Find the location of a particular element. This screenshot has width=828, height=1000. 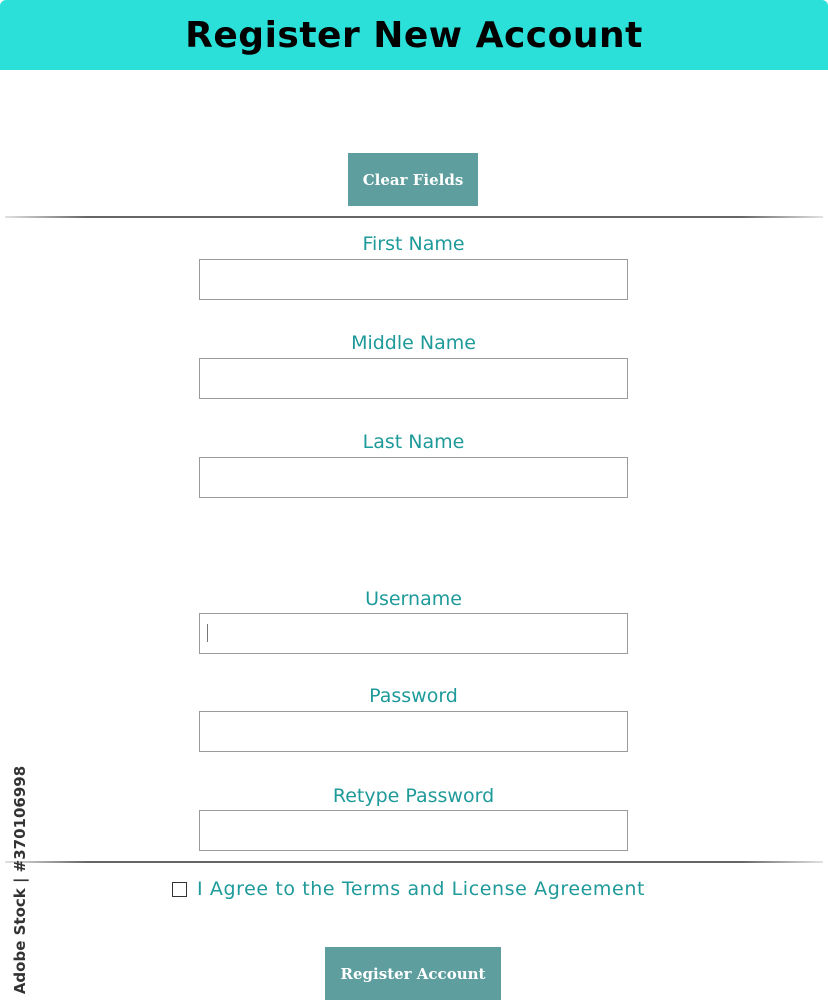

stock-watermark: Adobe Stock | #370106998 is located at coordinates (20, 880).